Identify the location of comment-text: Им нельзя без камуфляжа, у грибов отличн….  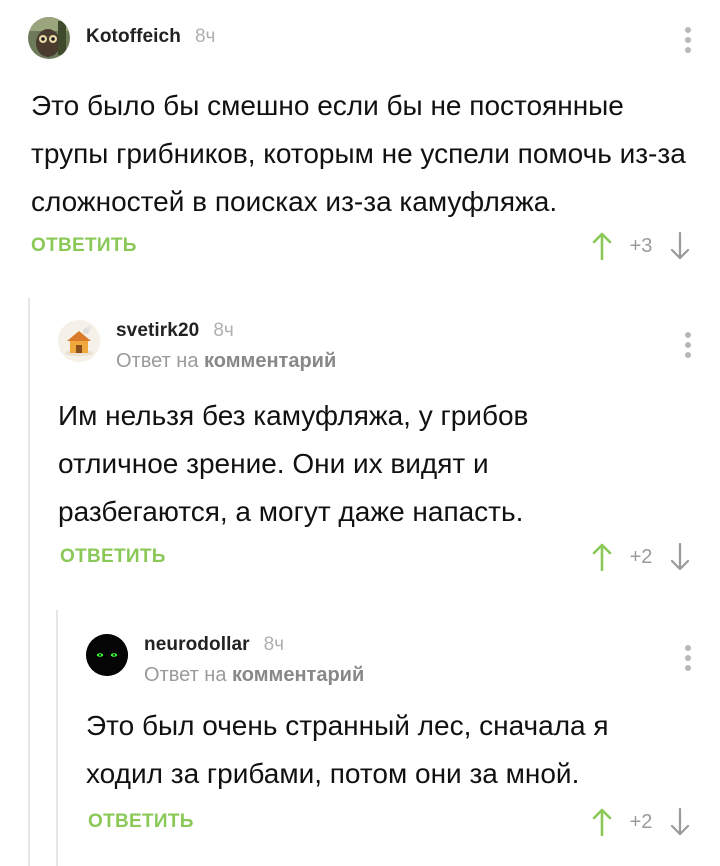
(293, 463).